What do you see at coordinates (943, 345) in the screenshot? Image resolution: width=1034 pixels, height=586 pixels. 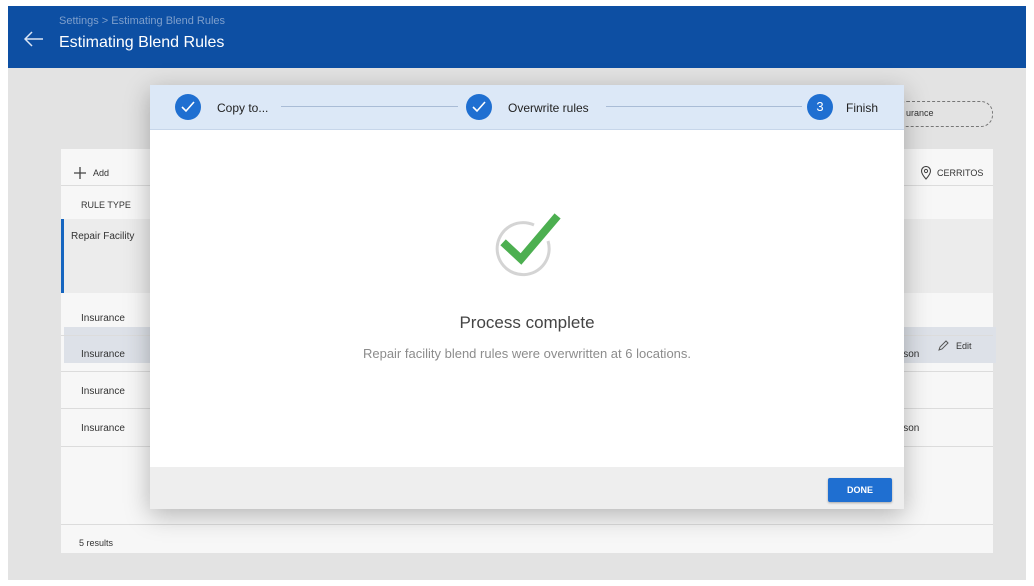 I see `pencil-icon` at bounding box center [943, 345].